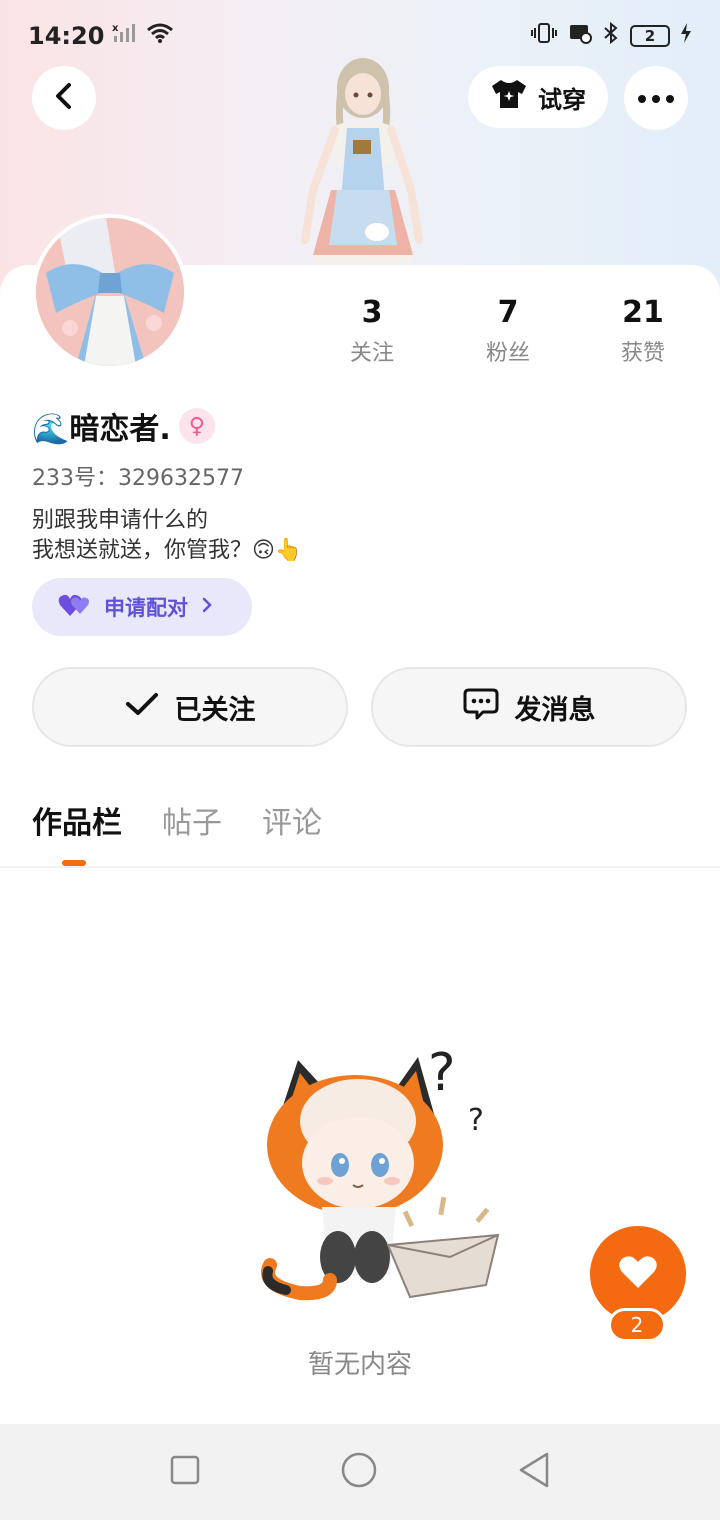 The width and height of the screenshot is (720, 1520). What do you see at coordinates (686, 36) in the screenshot?
I see `charging-icon` at bounding box center [686, 36].